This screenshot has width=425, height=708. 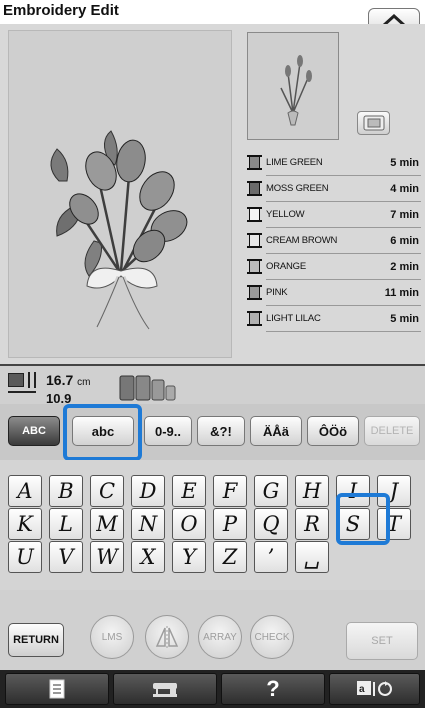 What do you see at coordinates (293, 318) in the screenshot?
I see `thread-color-name: LIGHT LILAC` at bounding box center [293, 318].